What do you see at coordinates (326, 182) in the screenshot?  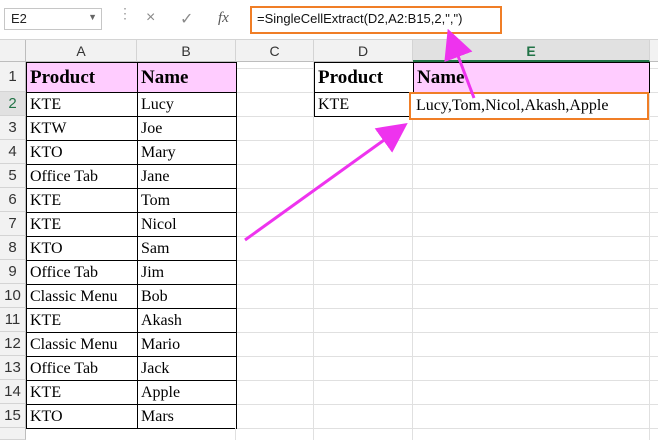 I see `arrow-to-result-icon` at bounding box center [326, 182].